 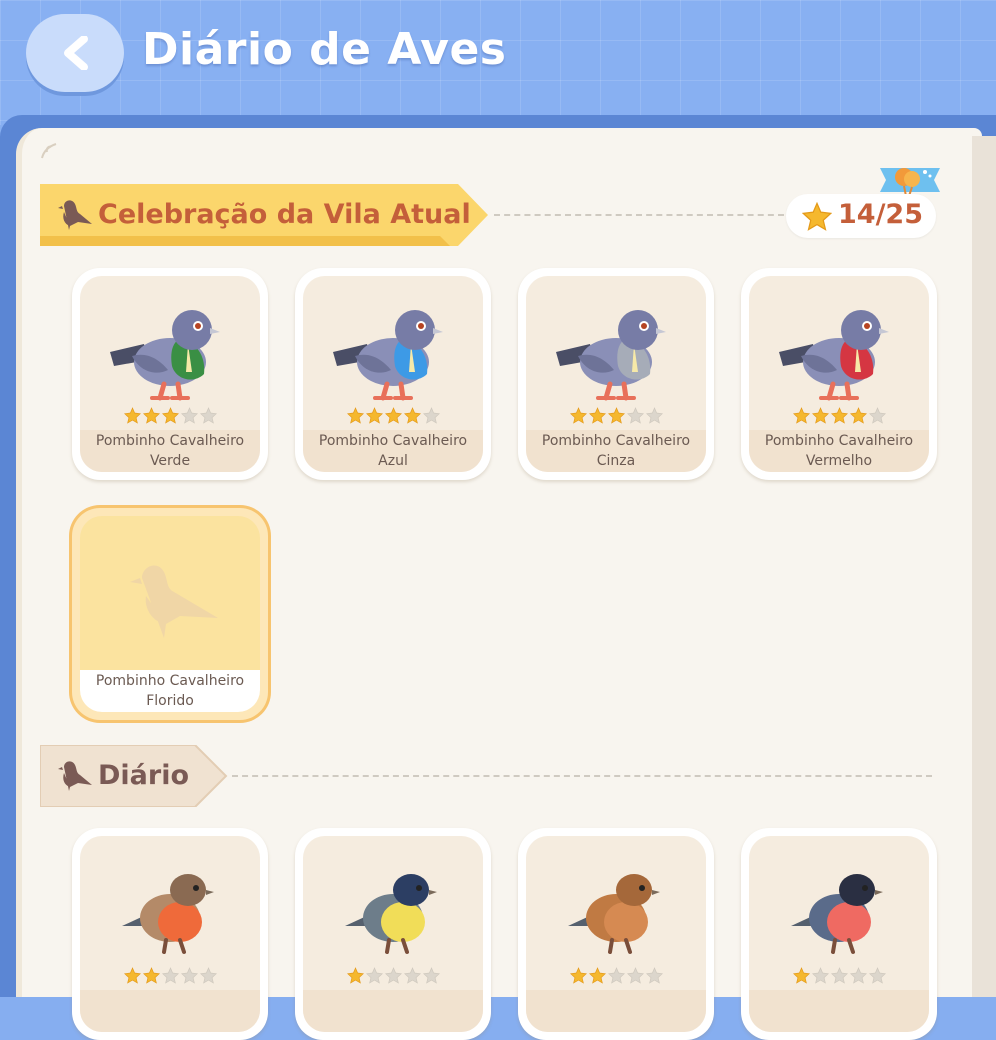 I want to click on chevron-left-icon, so click(x=76, y=53).